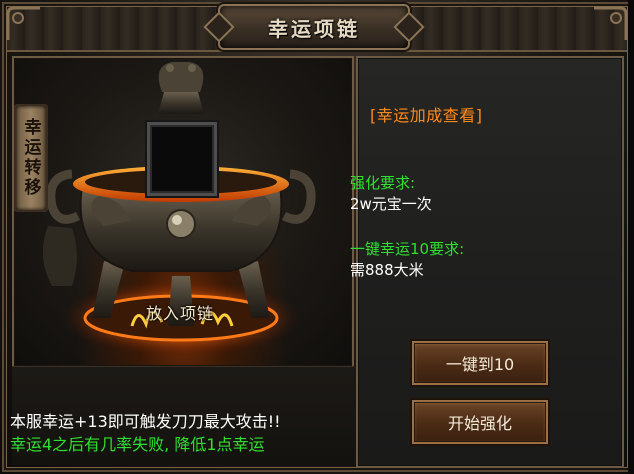  I want to click on onekey-to-10-button: 一键到10, so click(480, 363).